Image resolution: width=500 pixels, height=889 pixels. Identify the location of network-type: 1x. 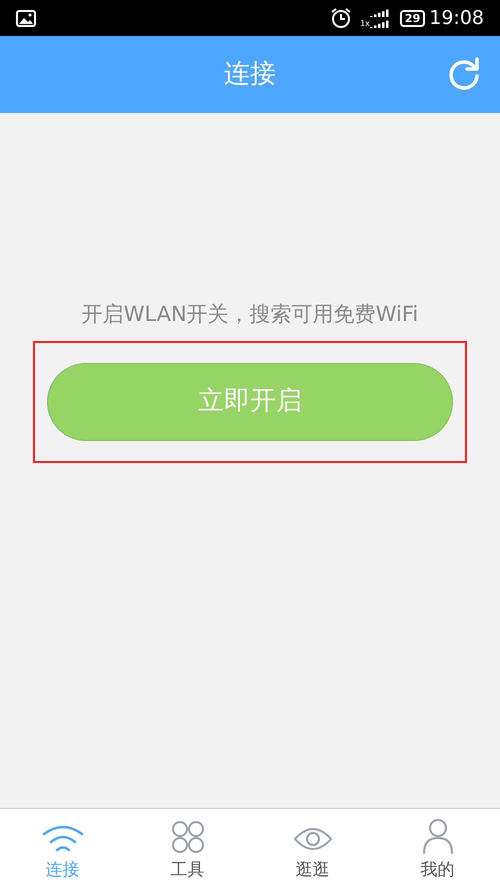
(365, 24).